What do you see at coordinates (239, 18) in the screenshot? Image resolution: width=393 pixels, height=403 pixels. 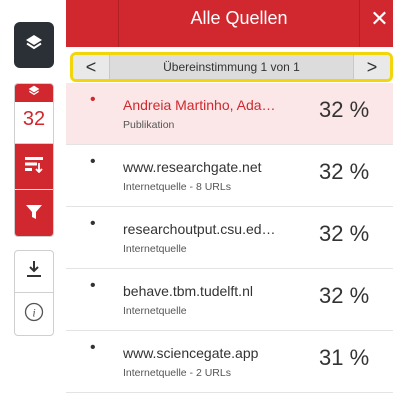 I see `panel-title: Alle Quellen` at bounding box center [239, 18].